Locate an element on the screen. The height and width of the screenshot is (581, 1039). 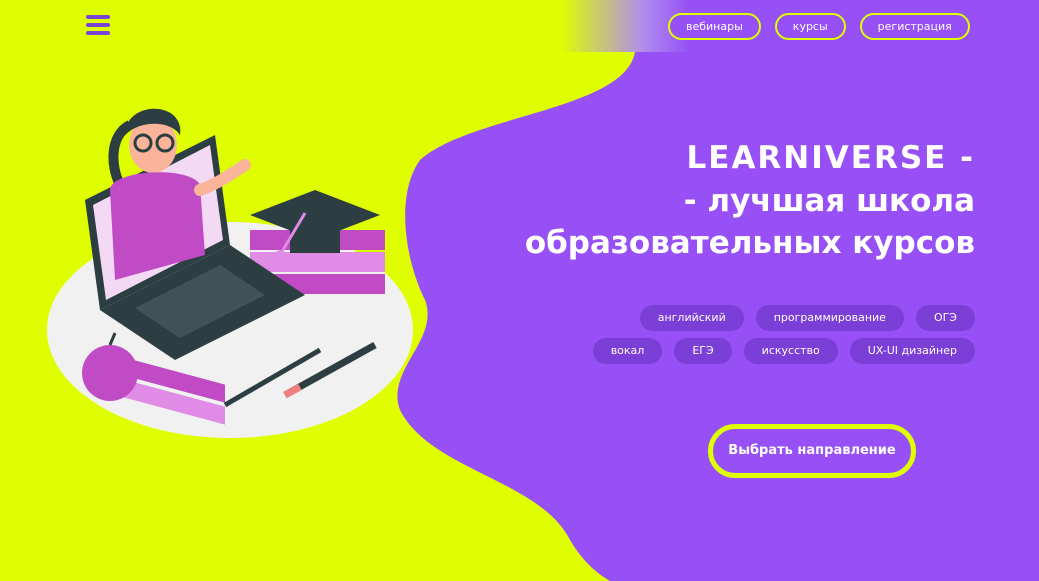
nav-courses-button: курсы is located at coordinates (810, 26).